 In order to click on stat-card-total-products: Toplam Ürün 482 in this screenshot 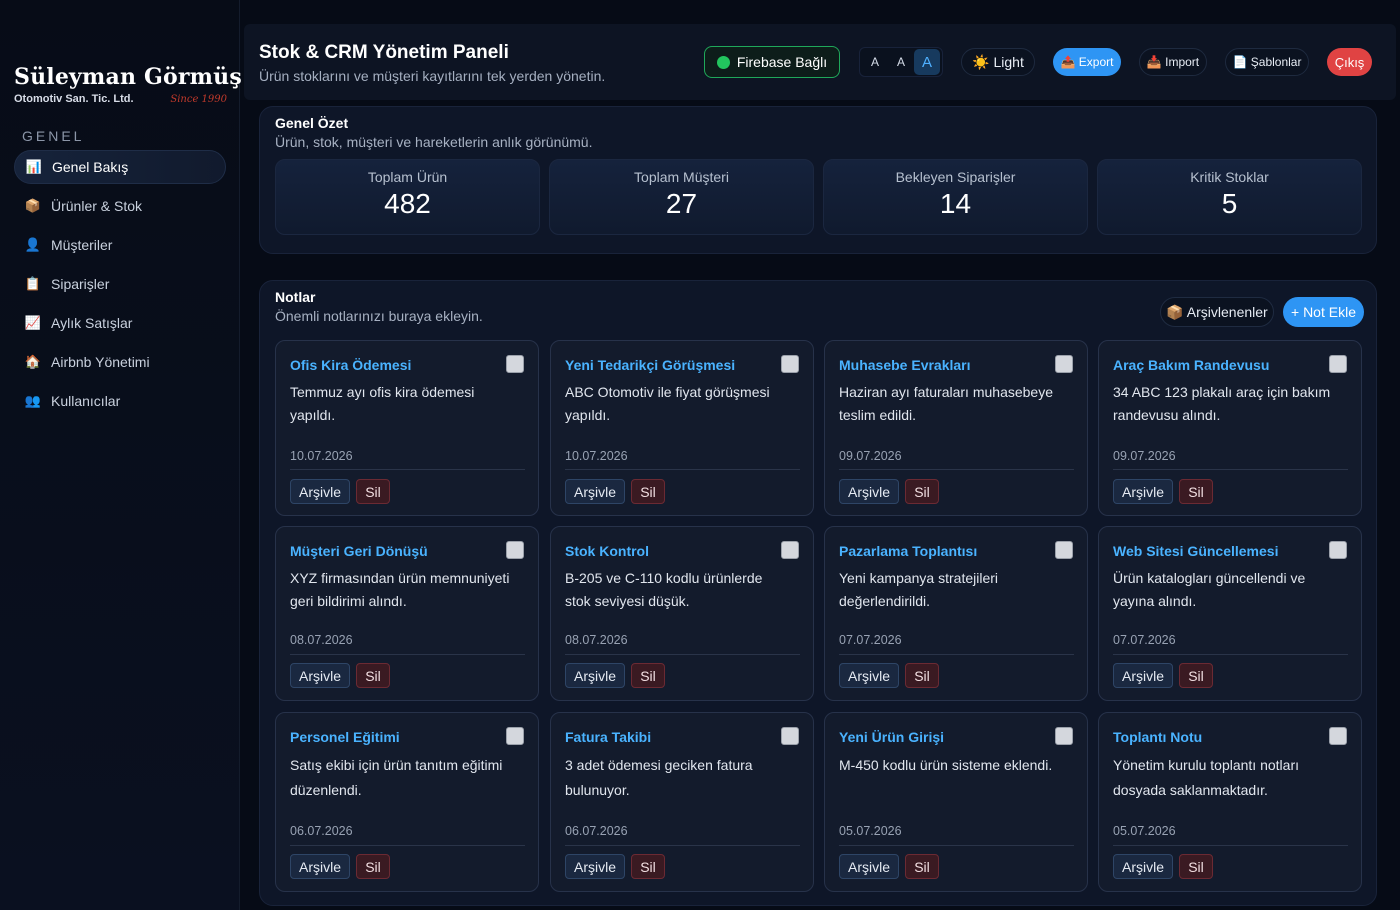, I will do `click(407, 197)`.